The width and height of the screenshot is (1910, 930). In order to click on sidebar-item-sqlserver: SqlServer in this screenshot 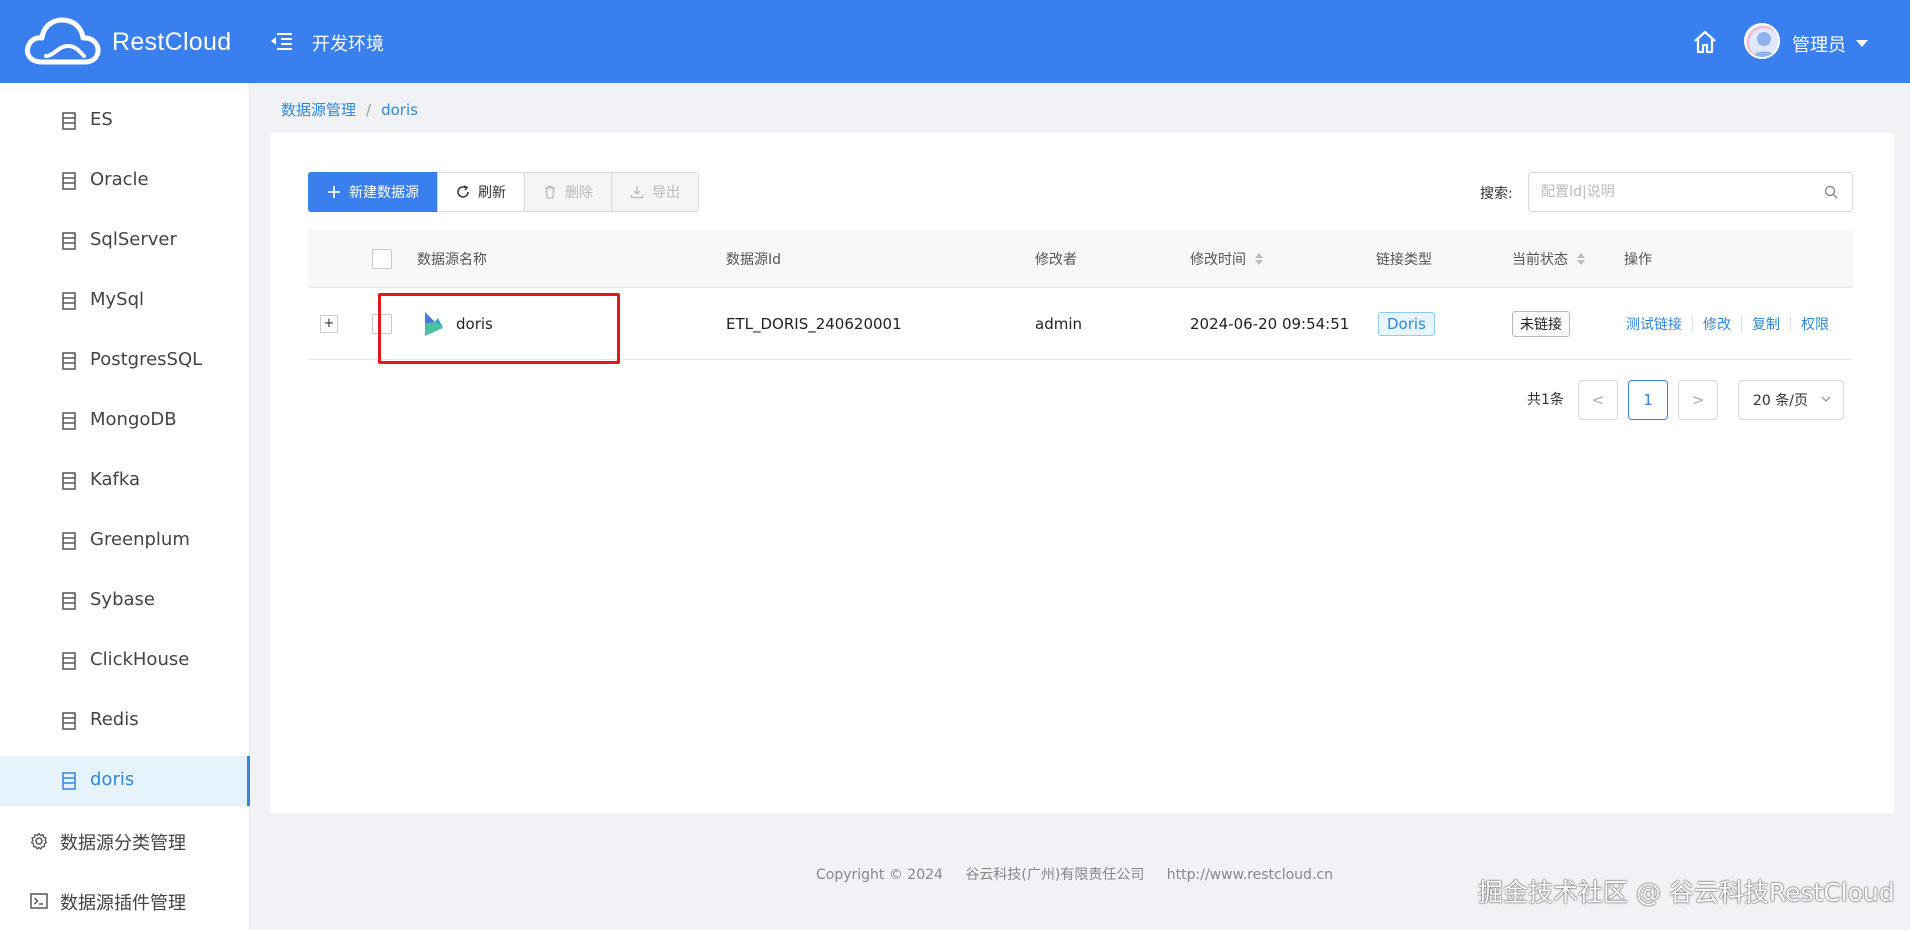, I will do `click(125, 241)`.